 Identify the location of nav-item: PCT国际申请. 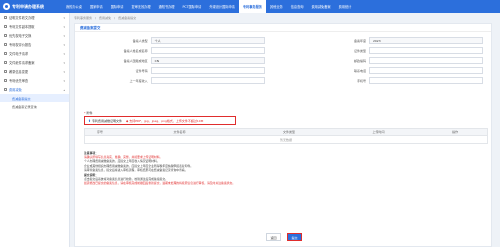
(192, 6).